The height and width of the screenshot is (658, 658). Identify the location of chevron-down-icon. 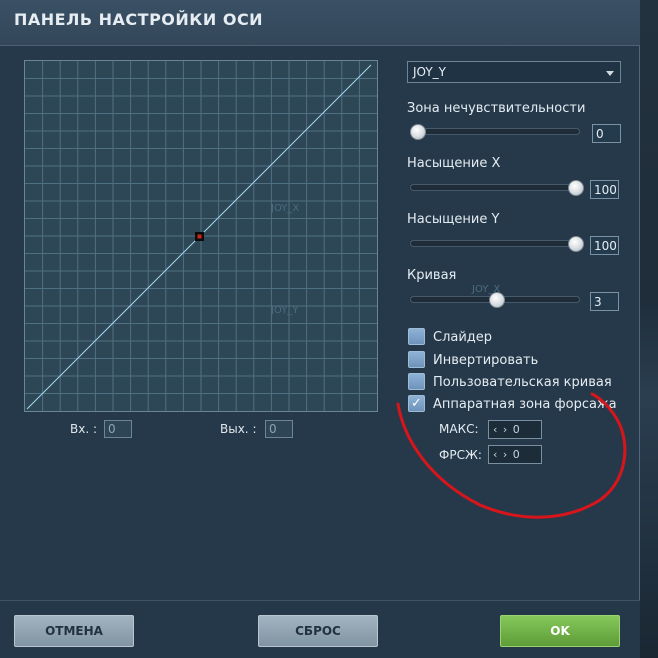
(610, 73).